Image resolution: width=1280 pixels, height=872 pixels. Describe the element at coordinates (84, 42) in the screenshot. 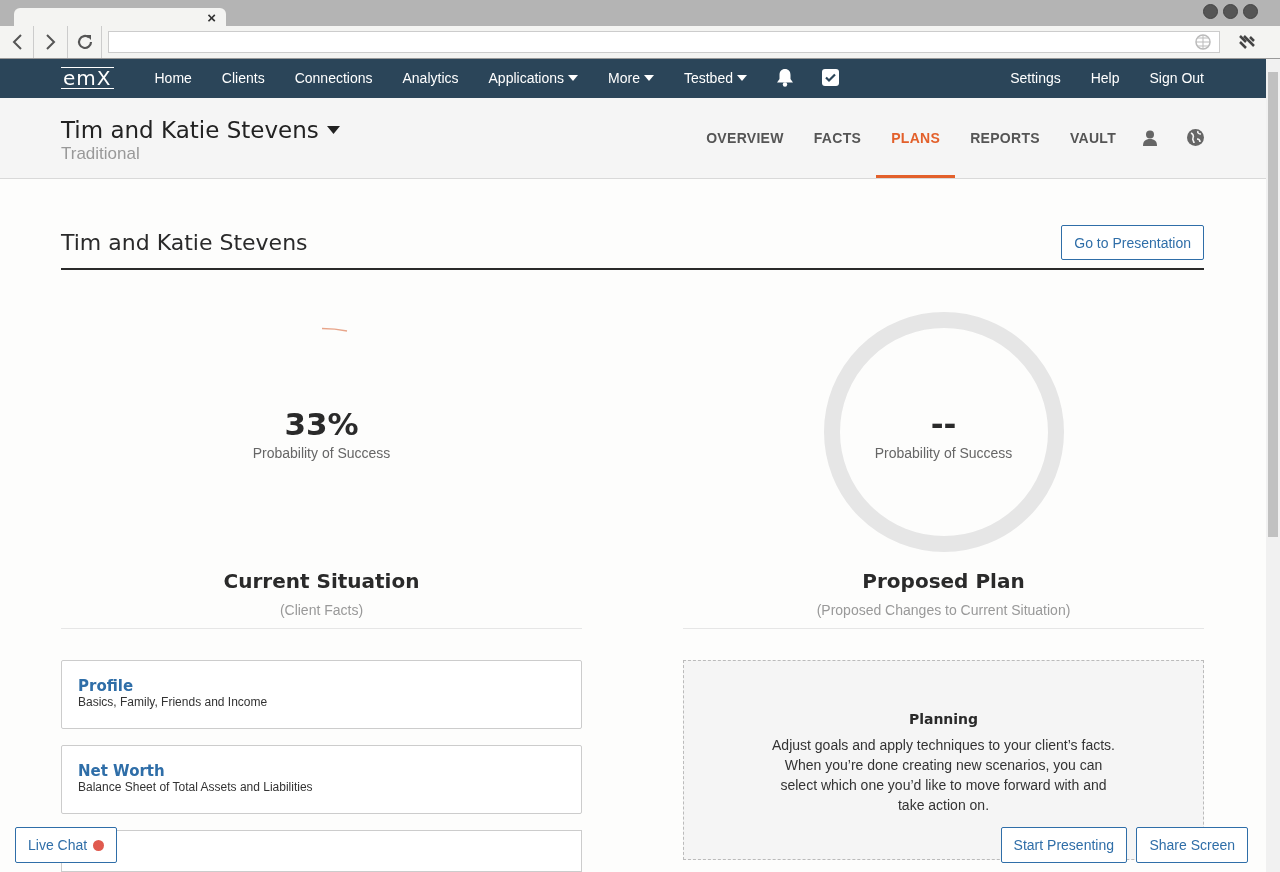

I see `reload-icon` at that location.